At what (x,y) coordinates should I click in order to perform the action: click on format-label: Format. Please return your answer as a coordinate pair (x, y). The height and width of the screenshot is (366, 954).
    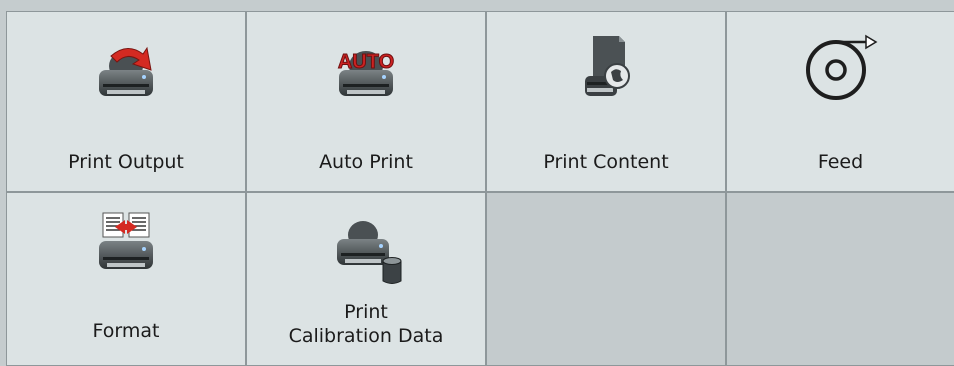
    Looking at the image, I should click on (126, 331).